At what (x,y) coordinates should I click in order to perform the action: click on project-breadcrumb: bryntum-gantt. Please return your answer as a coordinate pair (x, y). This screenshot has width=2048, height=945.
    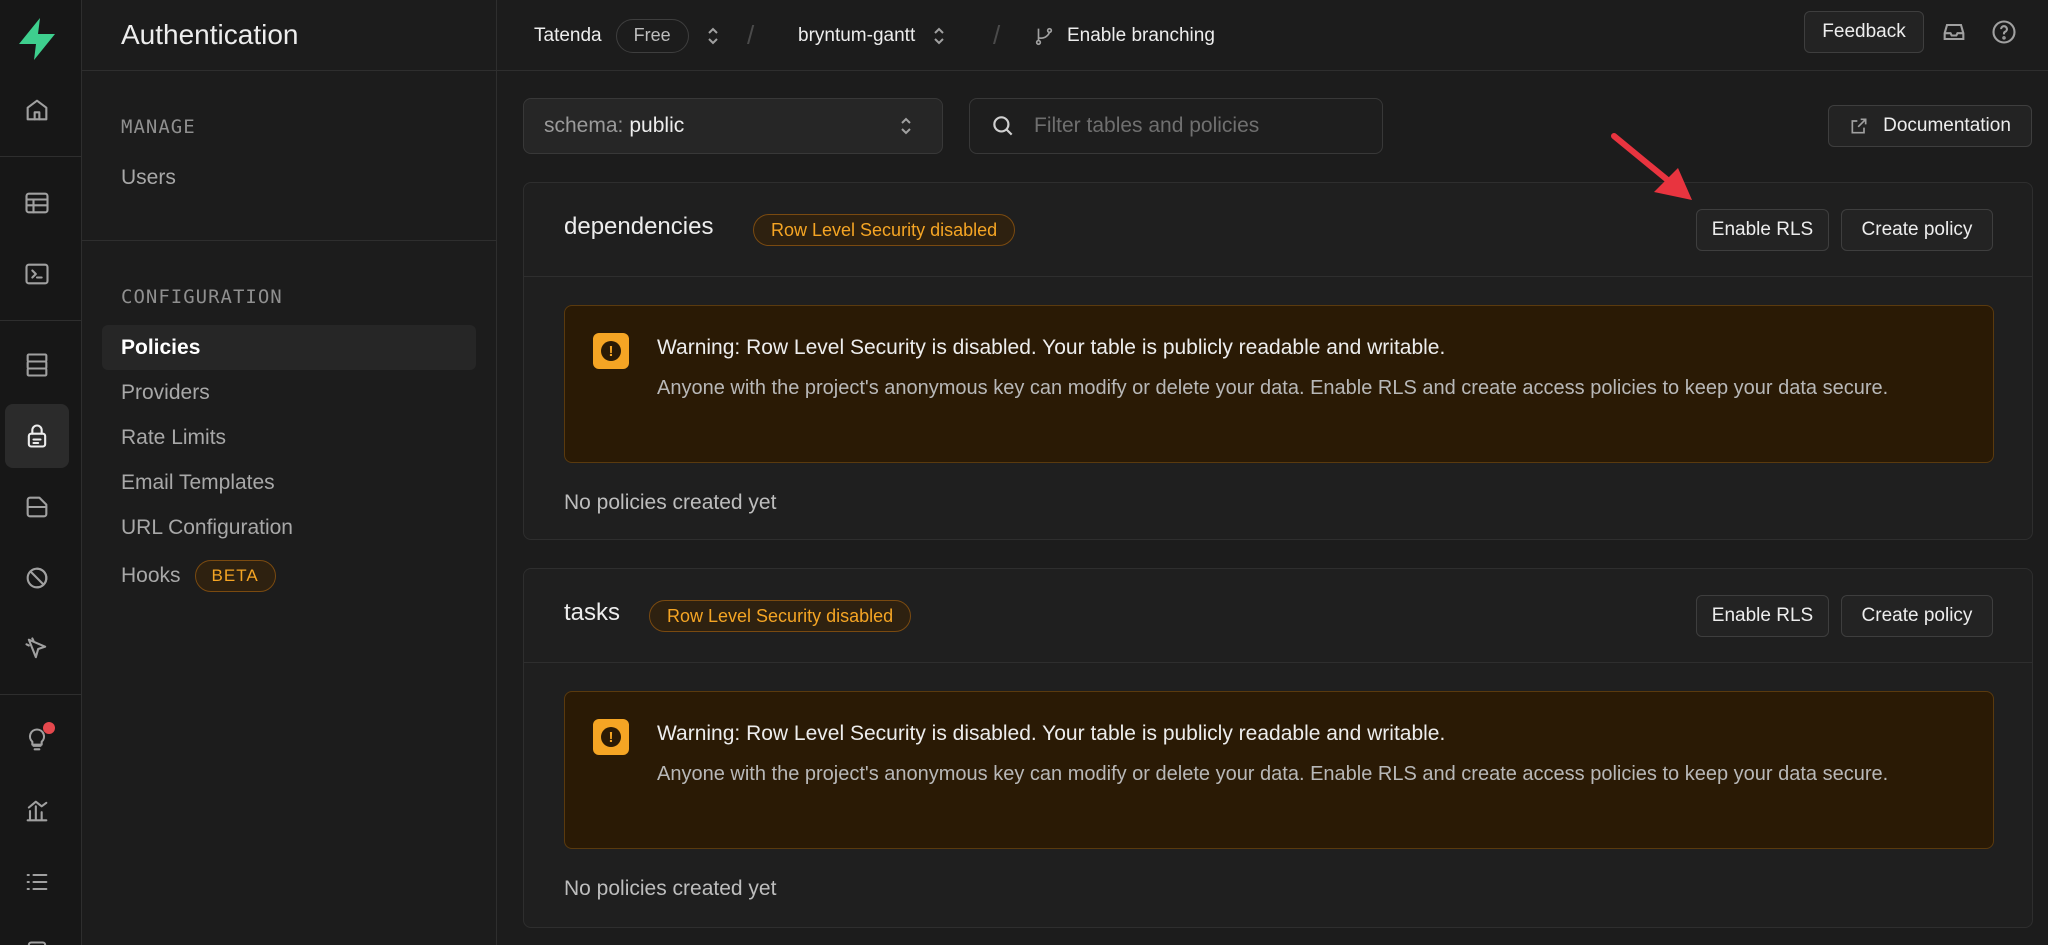
    Looking at the image, I should click on (872, 35).